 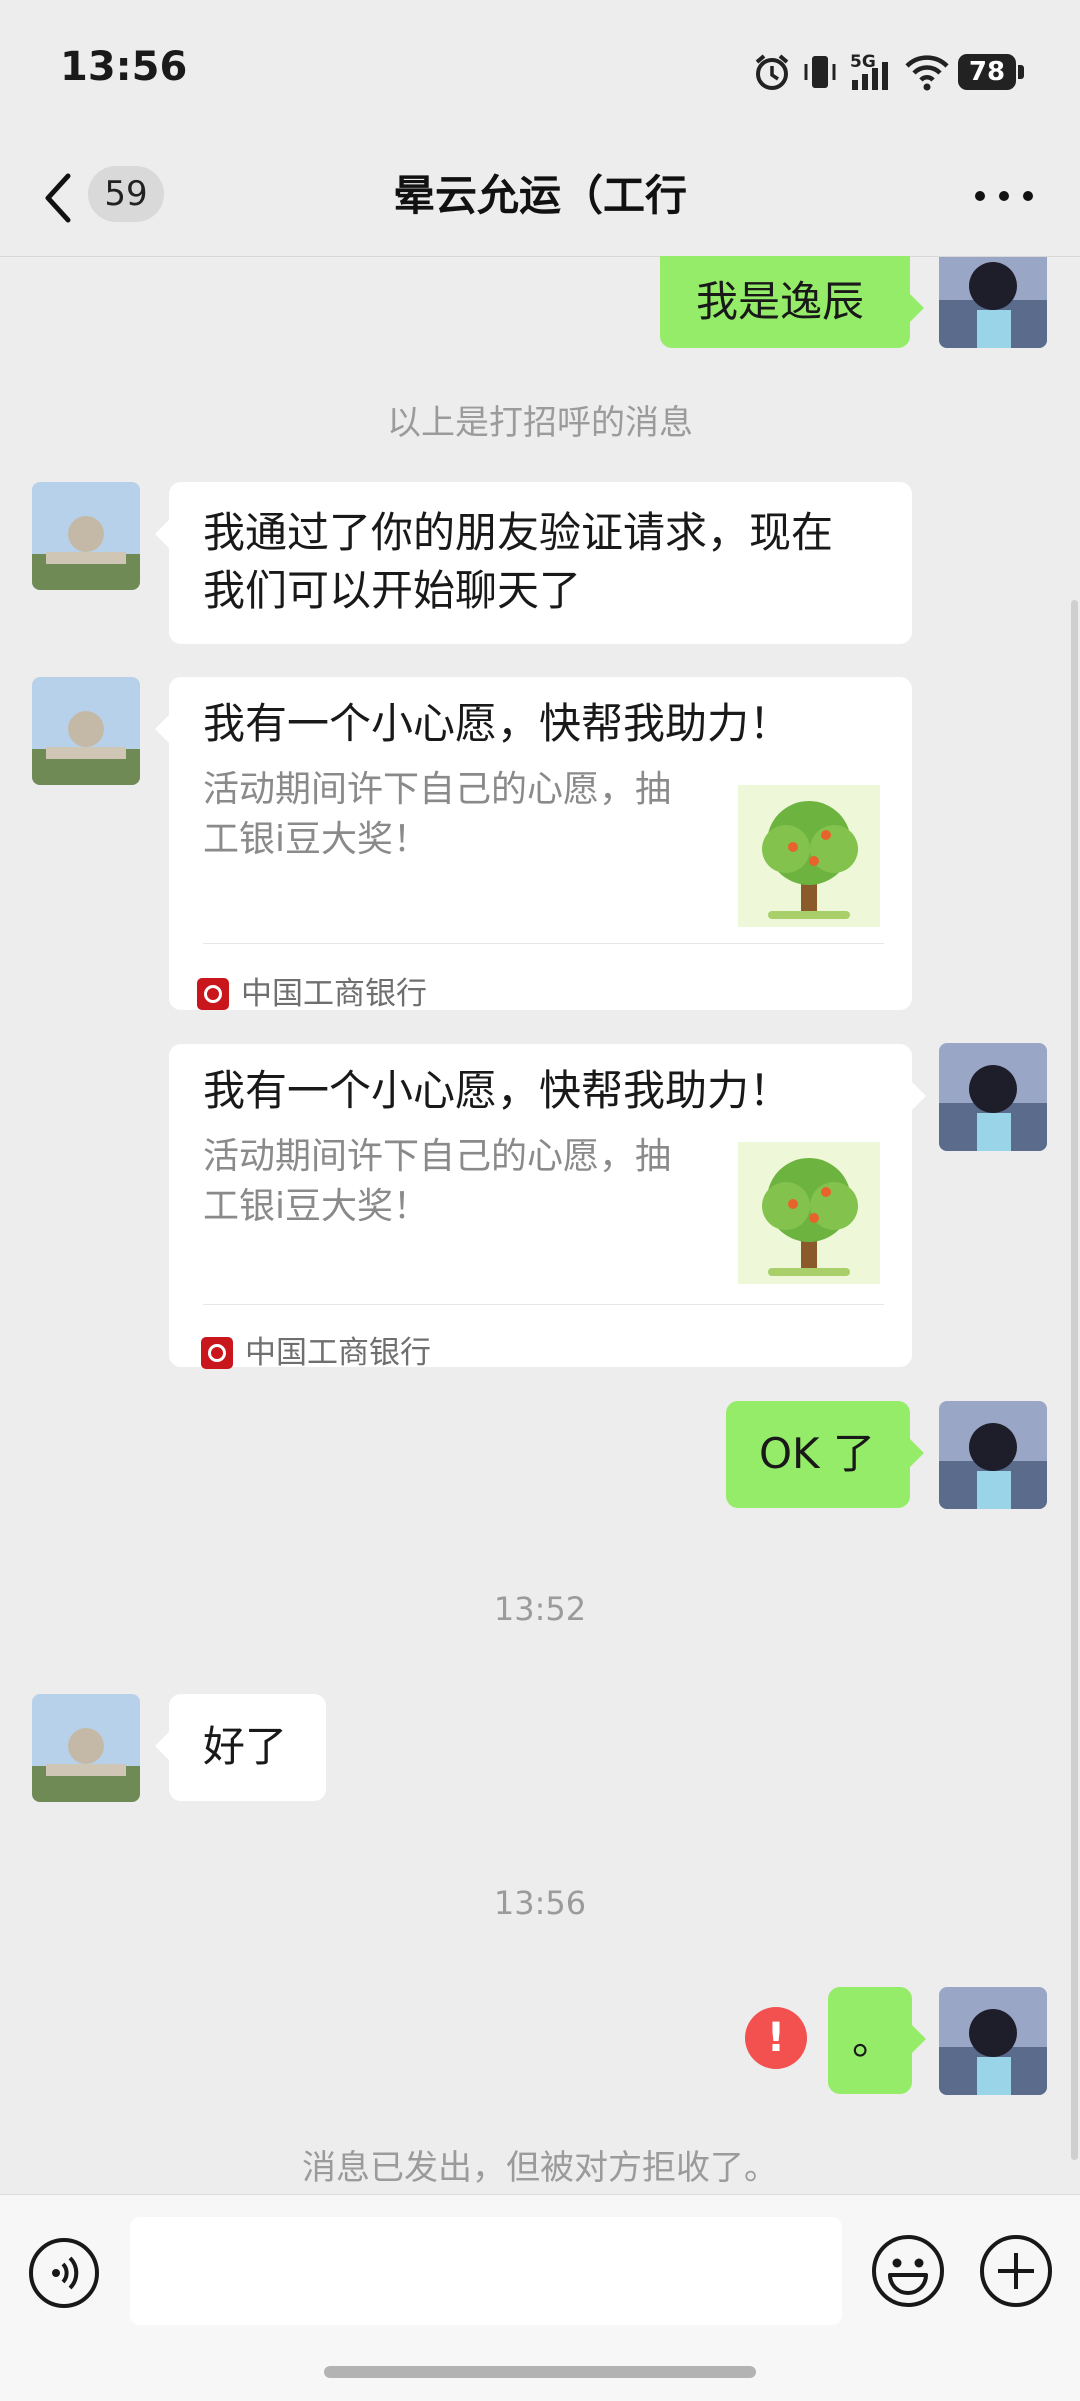 I want to click on chat-title: 晕云允运（工行, so click(x=539, y=195).